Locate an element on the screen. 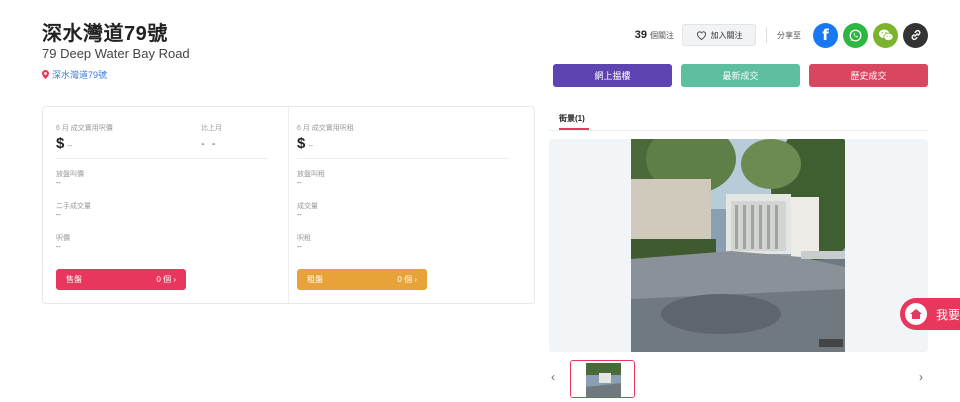 The width and height of the screenshot is (960, 402). whatsapp-icon is located at coordinates (855, 35).